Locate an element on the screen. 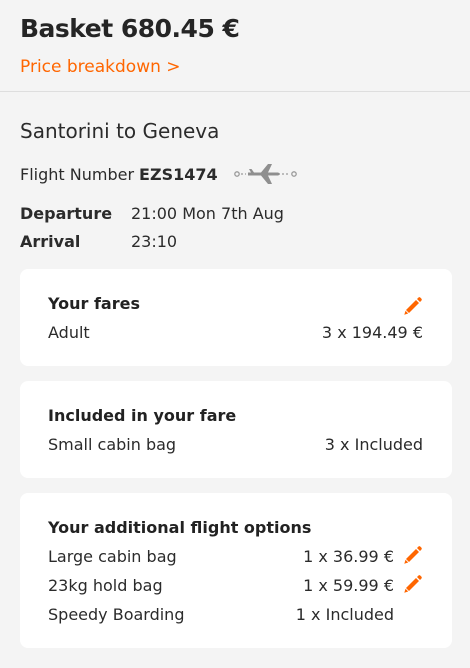  large-cabin-bag-value: 1 x 36.99 € is located at coordinates (348, 556).